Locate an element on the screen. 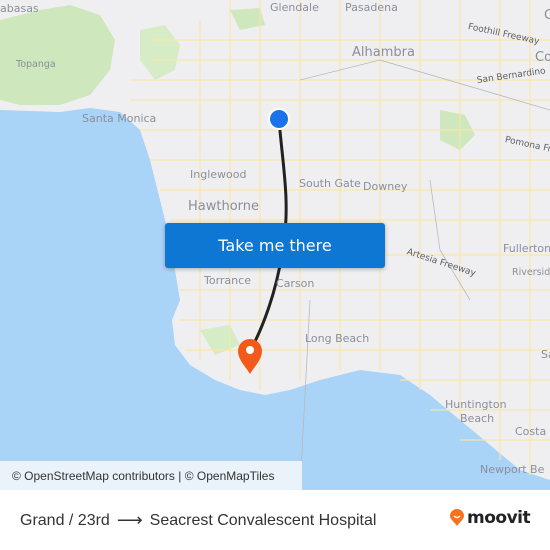 Image resolution: width=550 pixels, height=550 pixels. place-label: Torrance is located at coordinates (227, 280).